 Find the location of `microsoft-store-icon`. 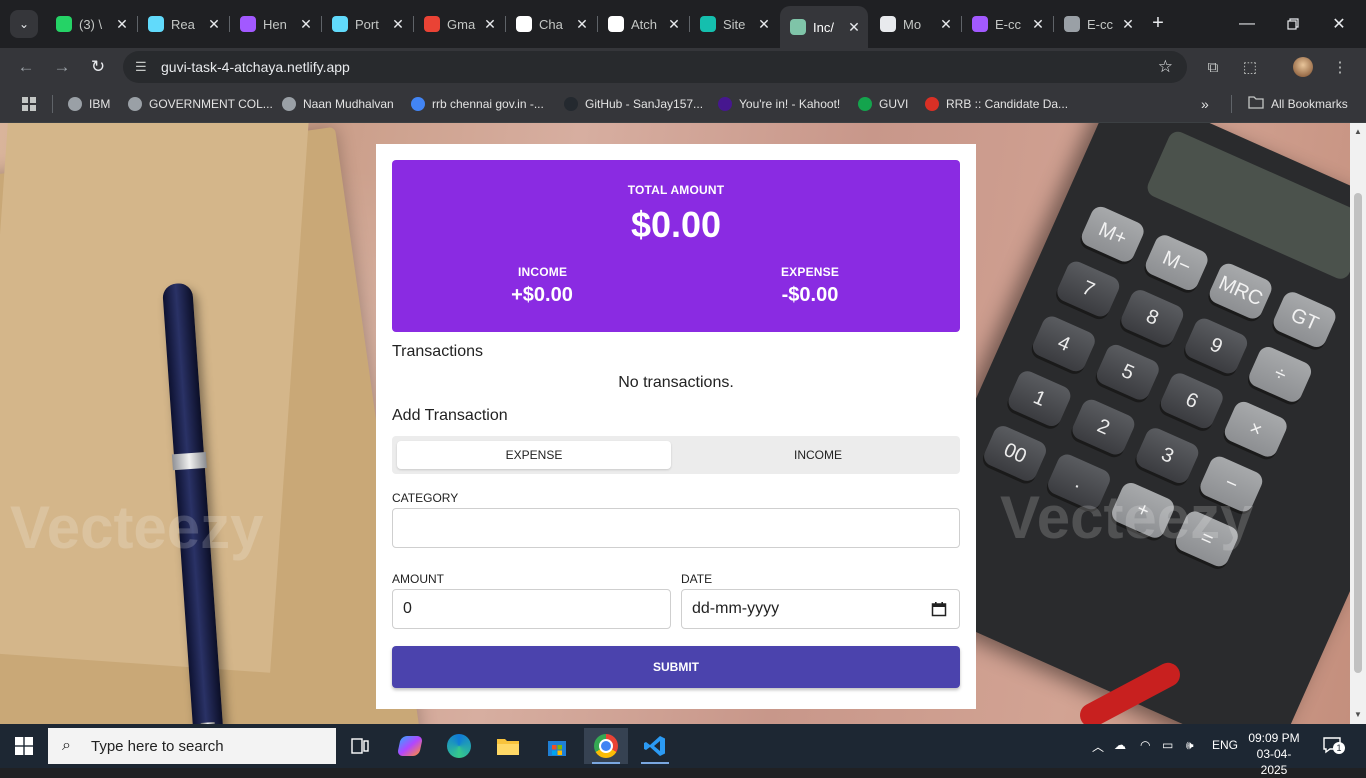

microsoft-store-icon is located at coordinates (557, 746).